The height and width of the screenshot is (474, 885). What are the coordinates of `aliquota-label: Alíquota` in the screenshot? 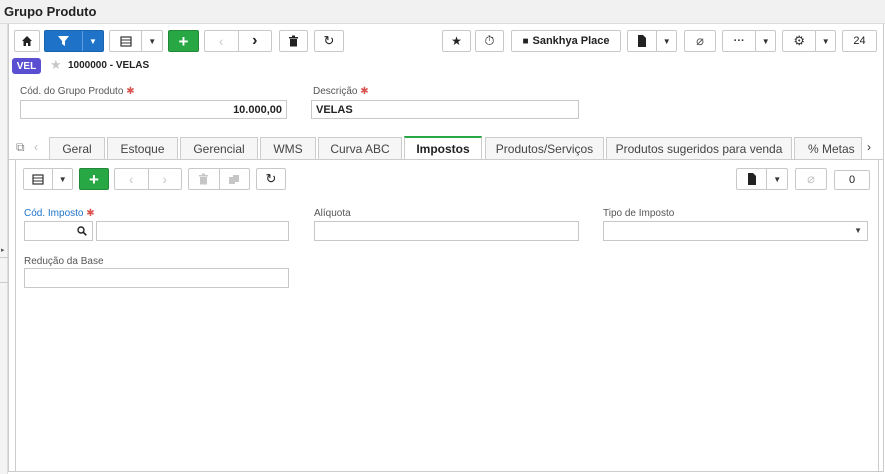 It's located at (332, 213).